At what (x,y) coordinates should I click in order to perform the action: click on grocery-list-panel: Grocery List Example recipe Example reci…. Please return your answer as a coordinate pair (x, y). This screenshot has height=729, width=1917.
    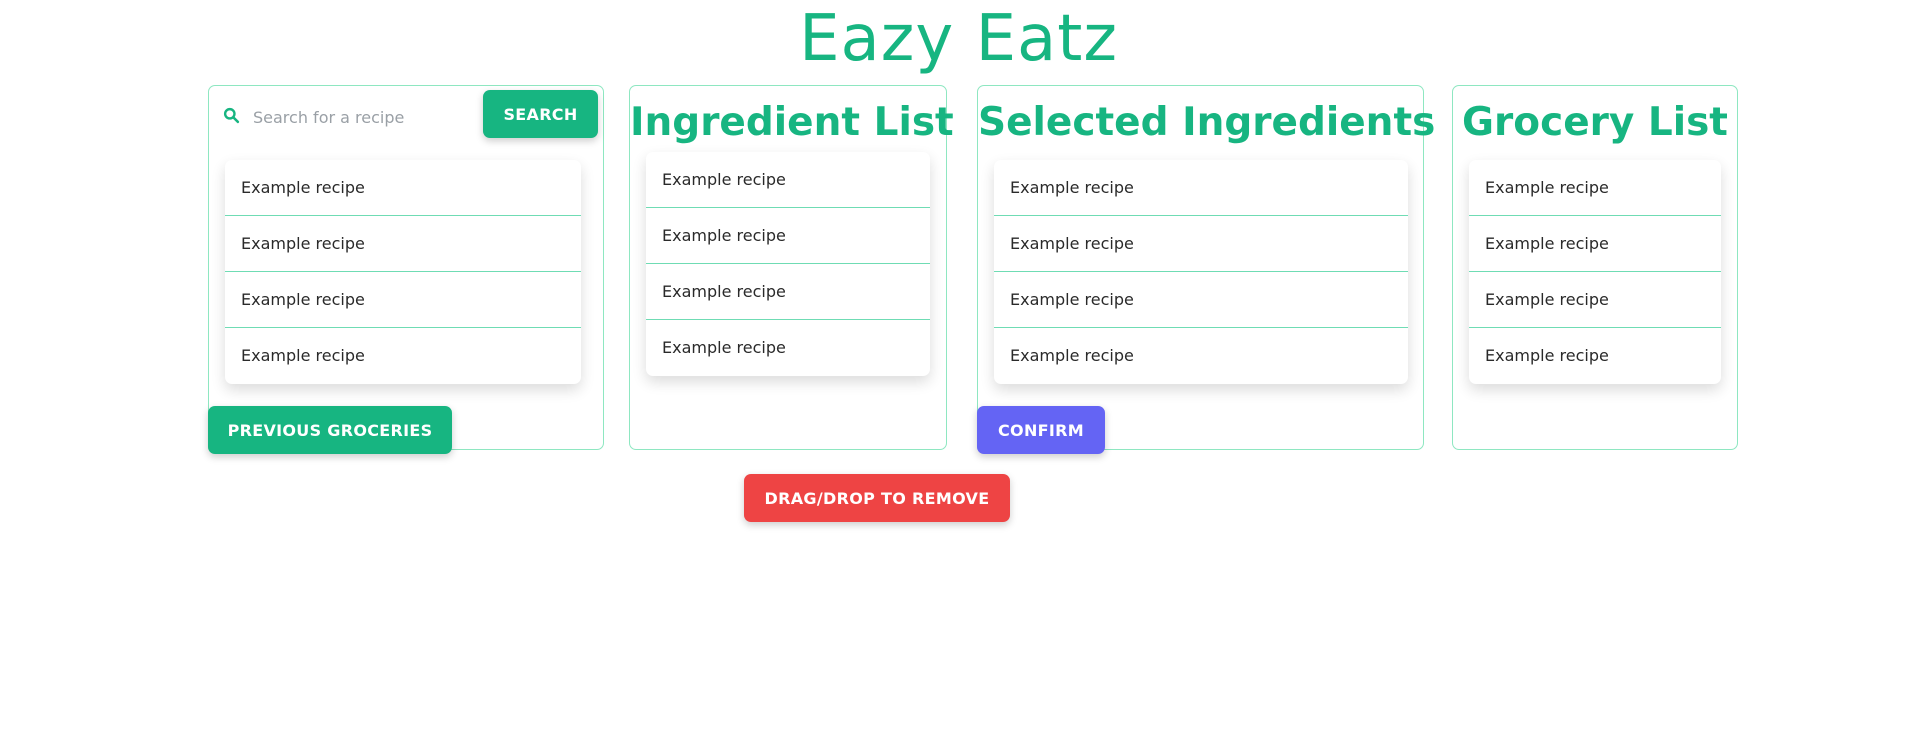
    Looking at the image, I should click on (1595, 267).